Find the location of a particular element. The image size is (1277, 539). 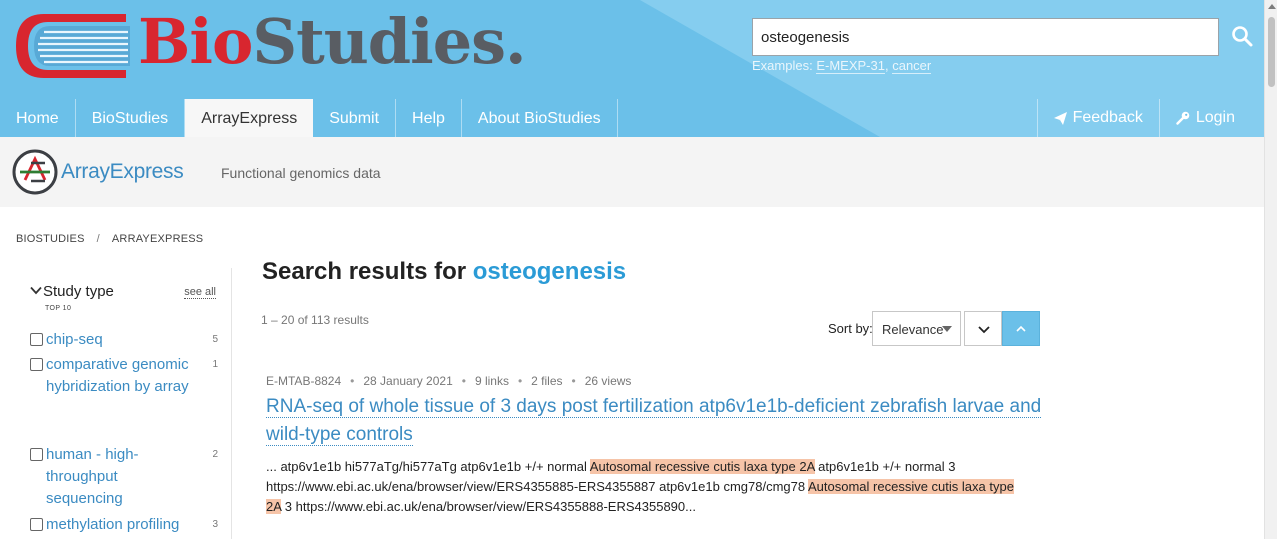

sort-descending-button is located at coordinates (983, 328).